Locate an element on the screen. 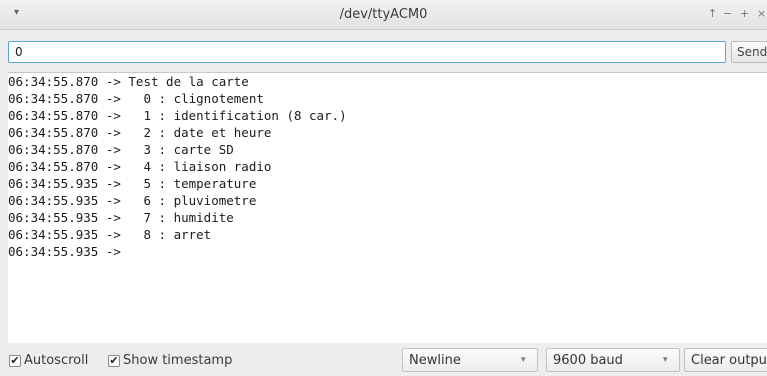 Image resolution: width=767 pixels, height=376 pixels. line-ending-select: Newline ▾ is located at coordinates (470, 360).